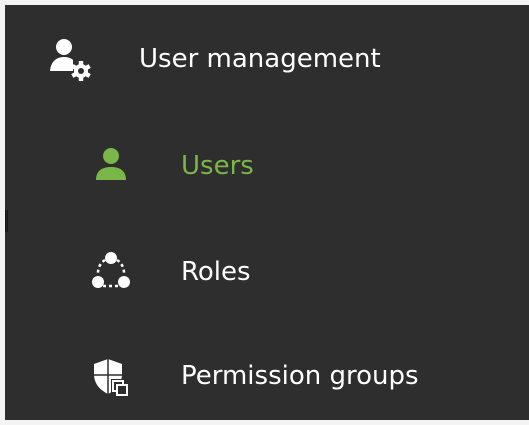  I want to click on menu-item-permission-groups: Permission groups, so click(267, 376).